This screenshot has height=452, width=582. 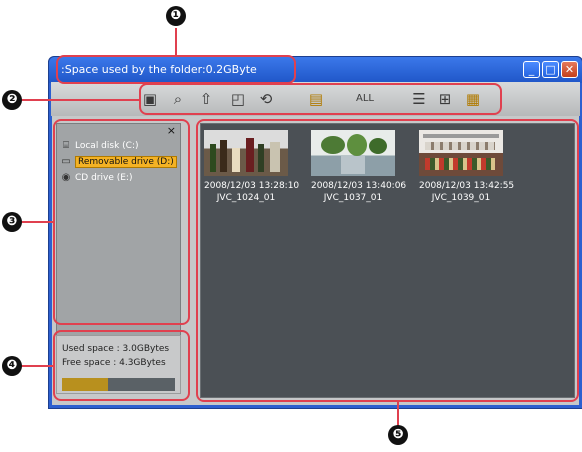 What do you see at coordinates (121, 222) in the screenshot?
I see `callout-frame-sidebar` at bounding box center [121, 222].